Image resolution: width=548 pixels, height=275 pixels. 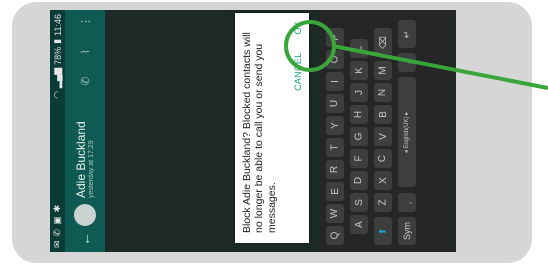 I want to click on annotation-pointer-line, so click(x=440, y=67).